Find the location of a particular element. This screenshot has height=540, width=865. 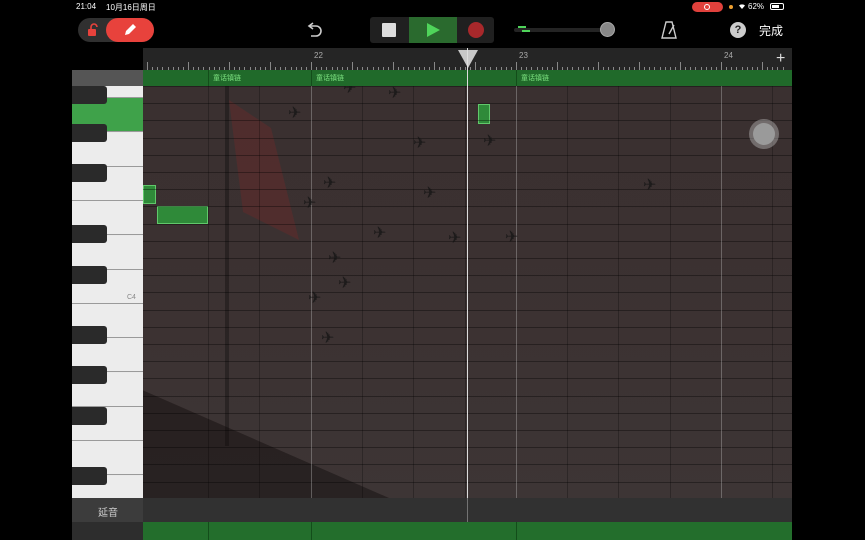

master-volume-slider is located at coordinates (564, 30).